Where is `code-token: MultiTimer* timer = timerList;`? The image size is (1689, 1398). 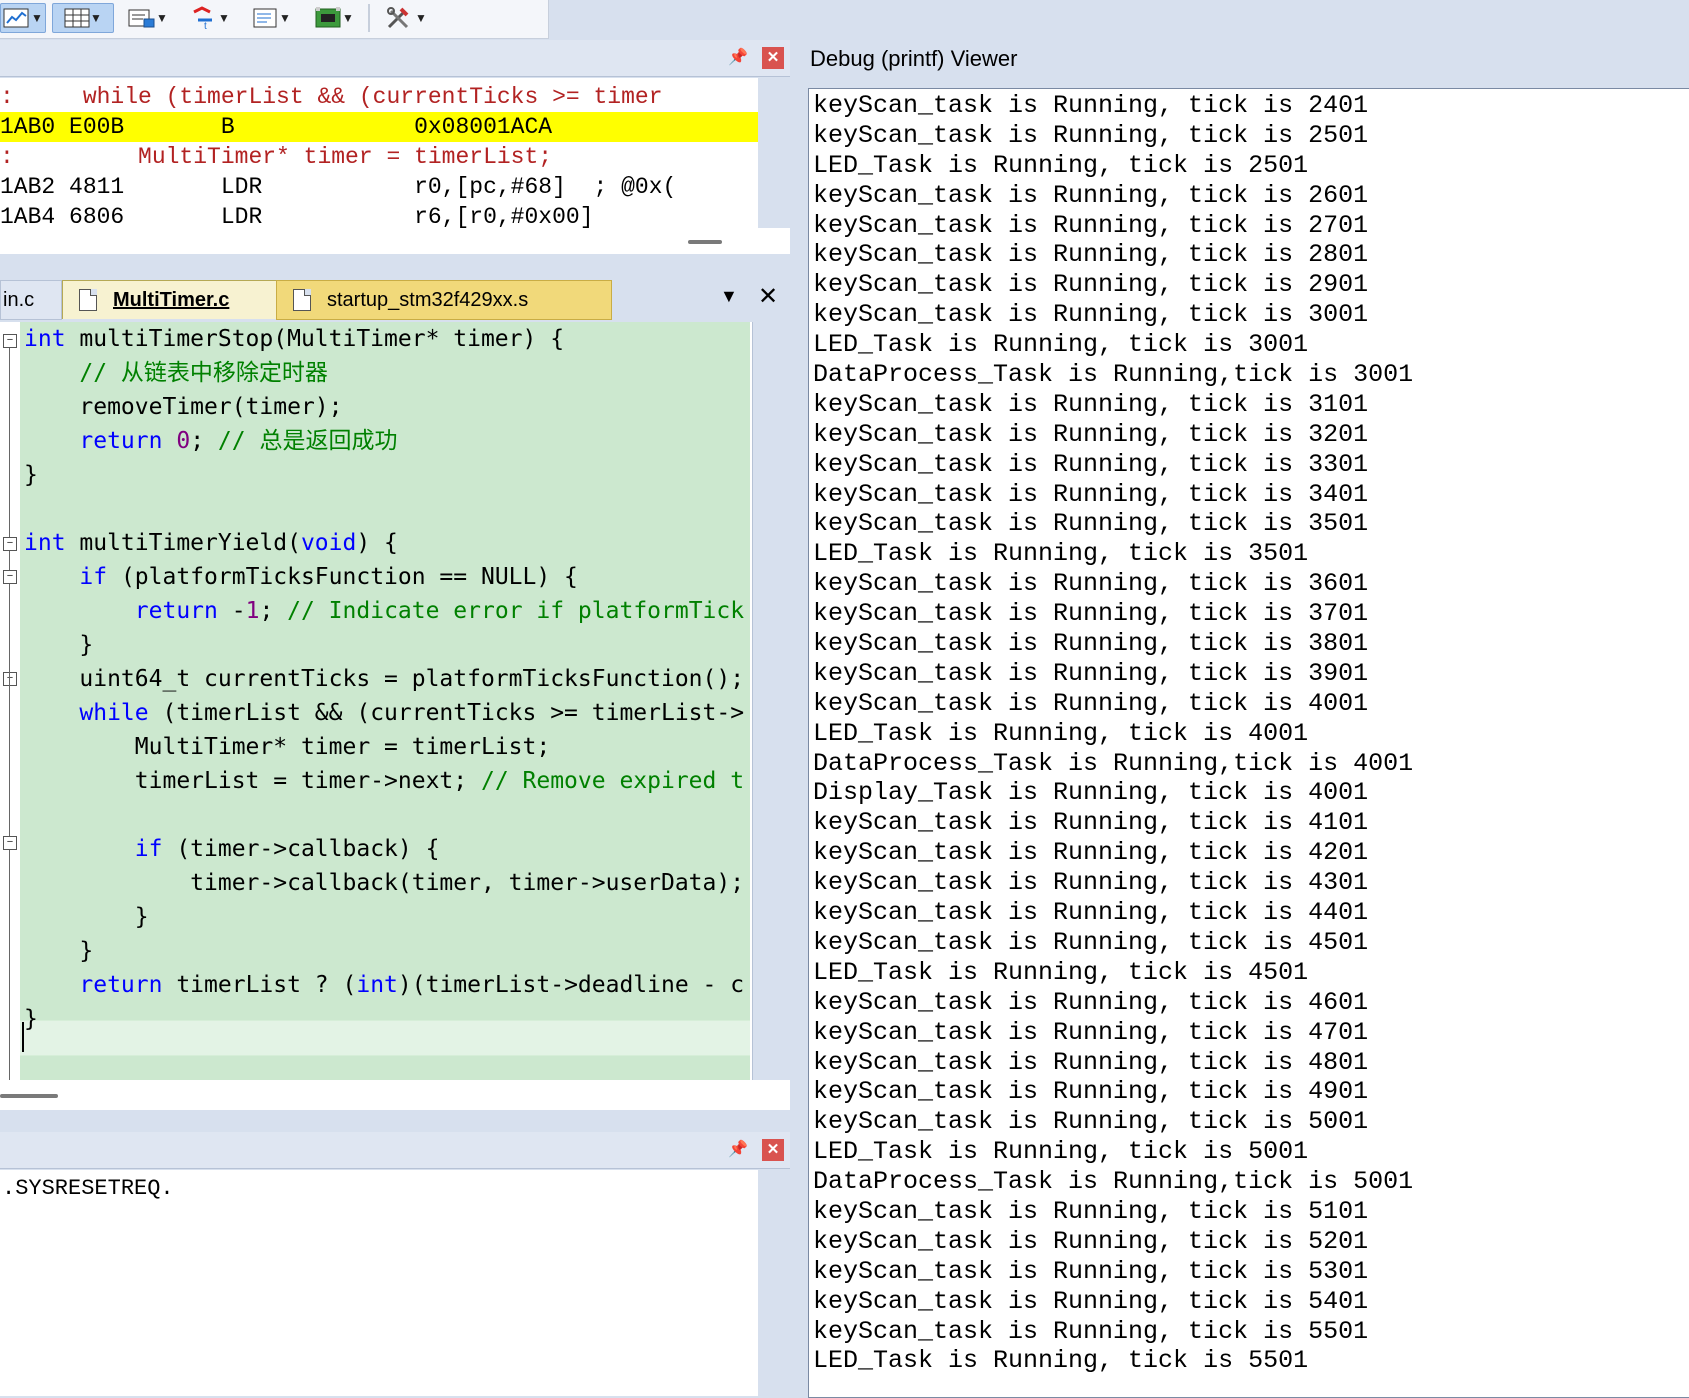
code-token: MultiTimer* timer = timerList; is located at coordinates (287, 747).